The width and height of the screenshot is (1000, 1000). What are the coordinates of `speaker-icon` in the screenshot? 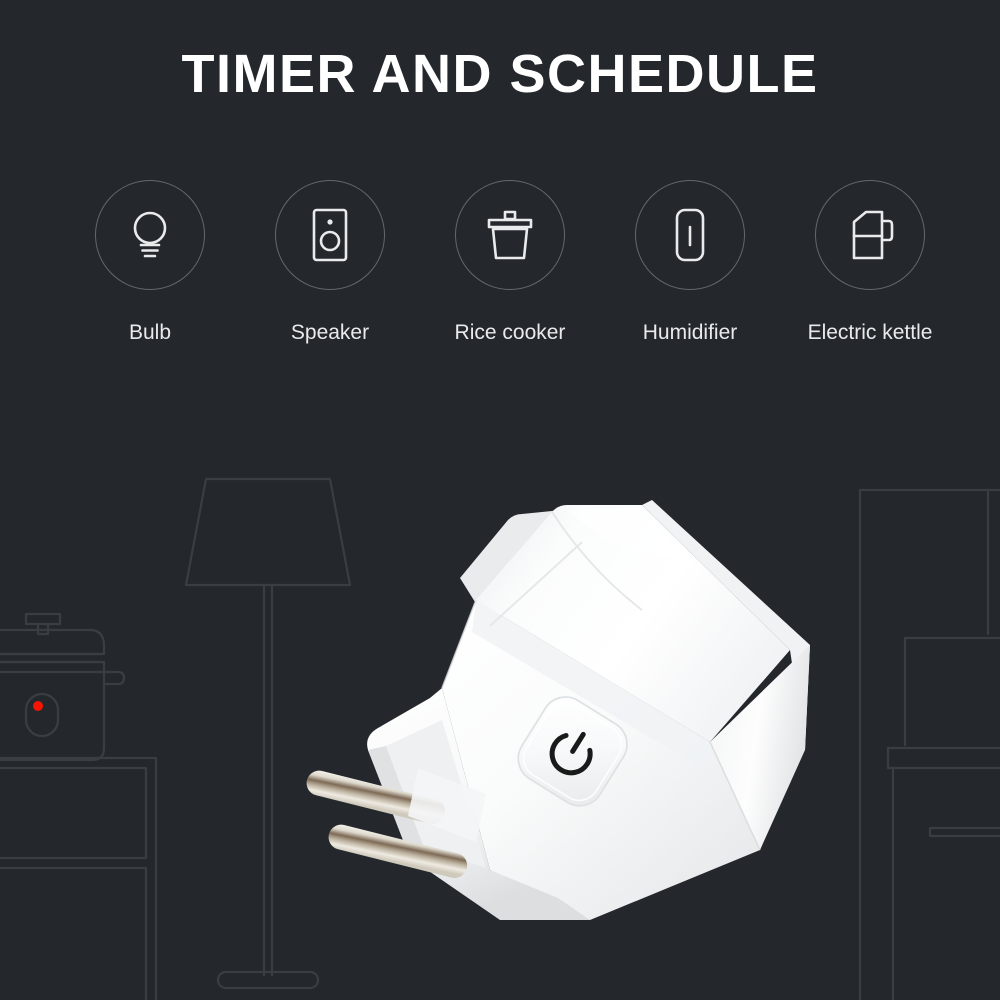 It's located at (330, 235).